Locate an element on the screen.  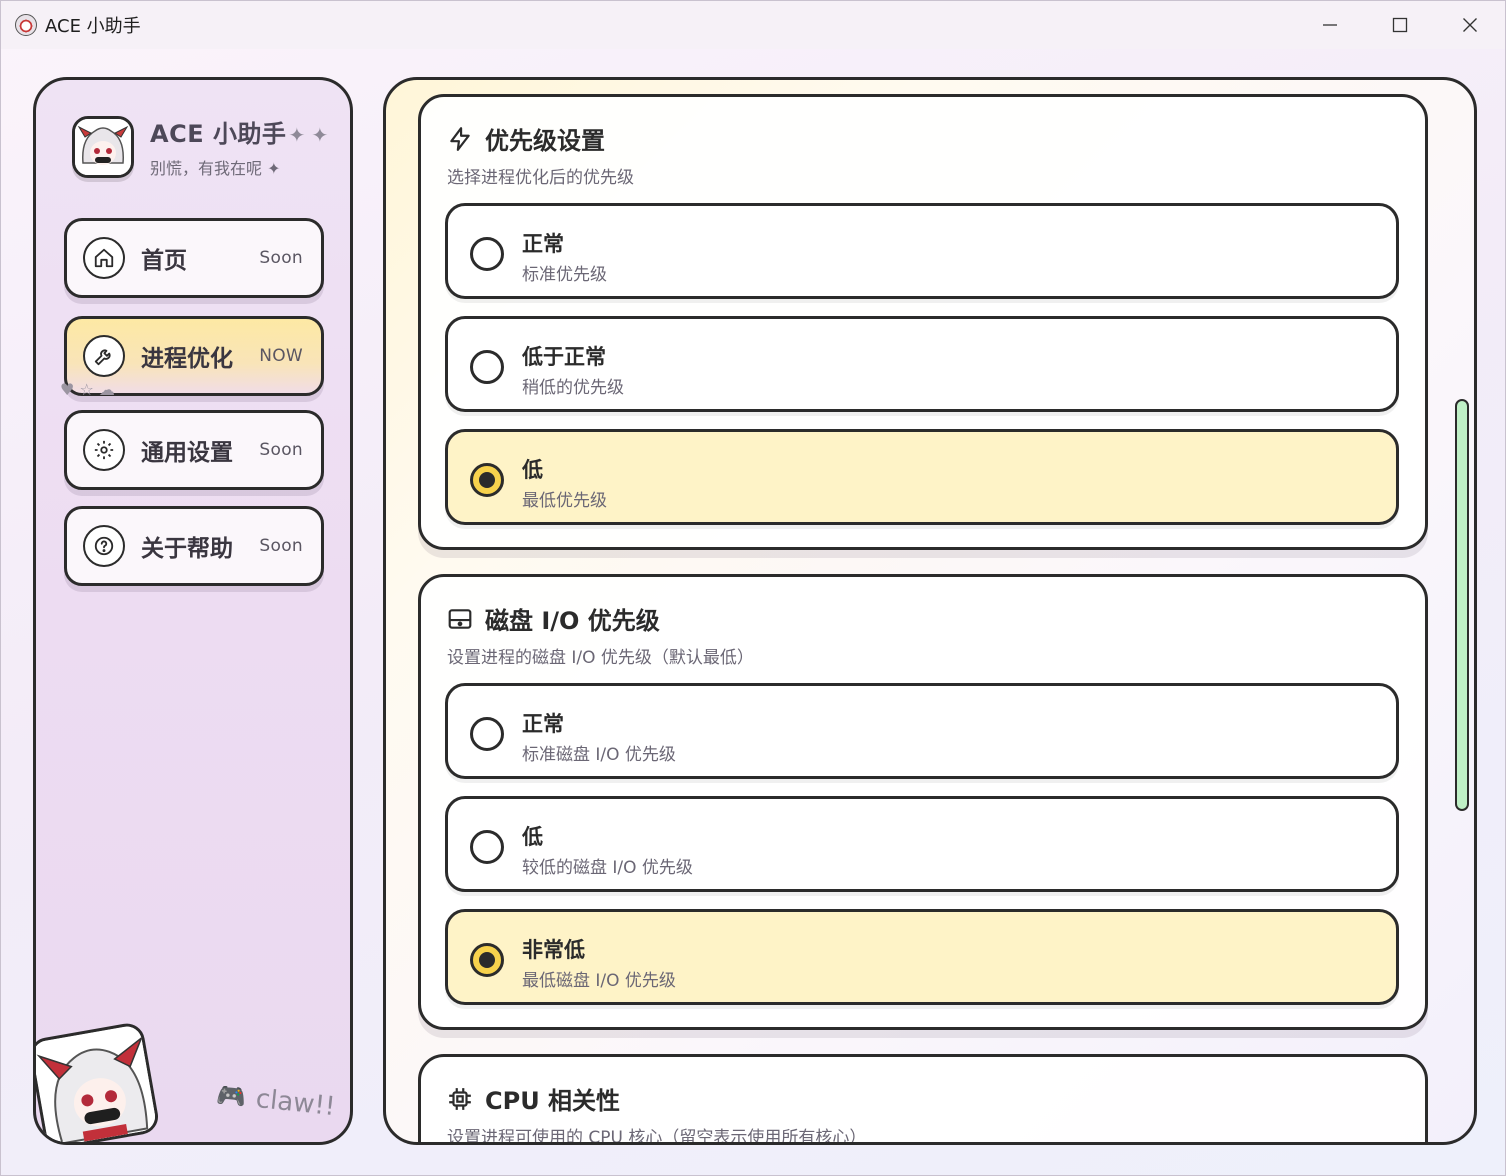
card-description: 设置进程可使用的 CPU 核心（留空表示使用所有核心） is located at coordinates (657, 1136).